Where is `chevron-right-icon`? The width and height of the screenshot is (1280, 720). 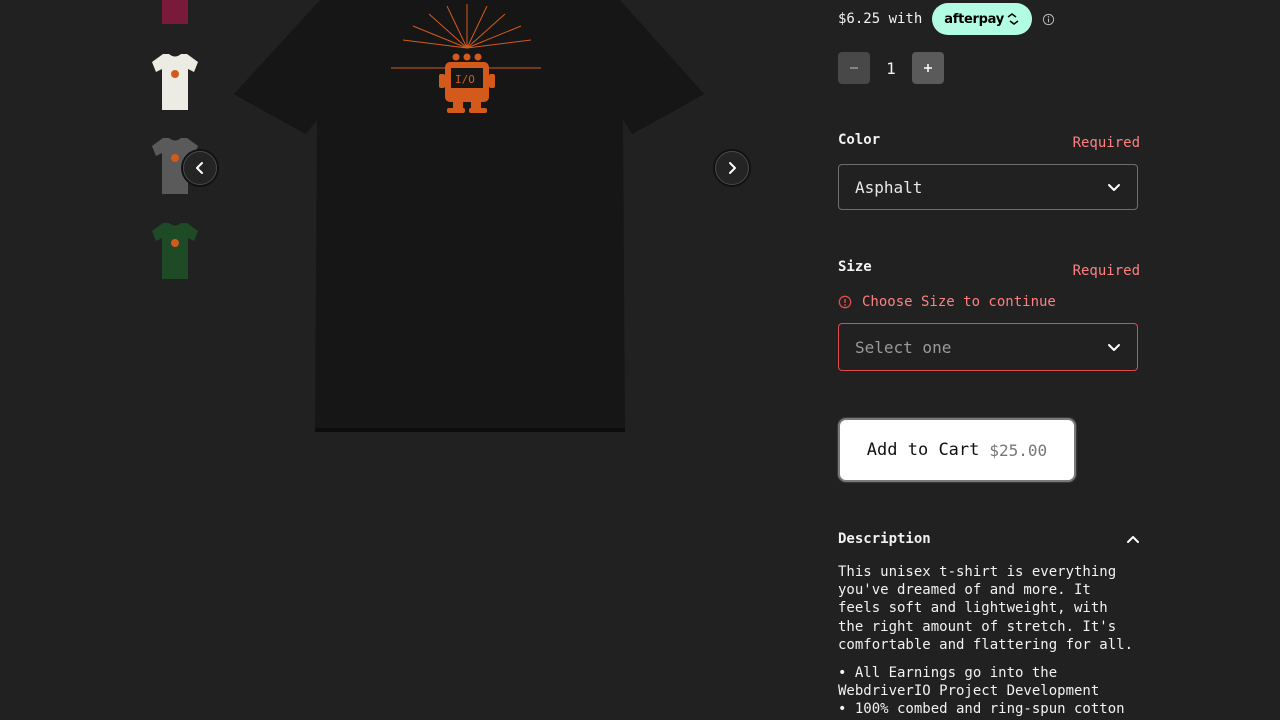 chevron-right-icon is located at coordinates (732, 168).